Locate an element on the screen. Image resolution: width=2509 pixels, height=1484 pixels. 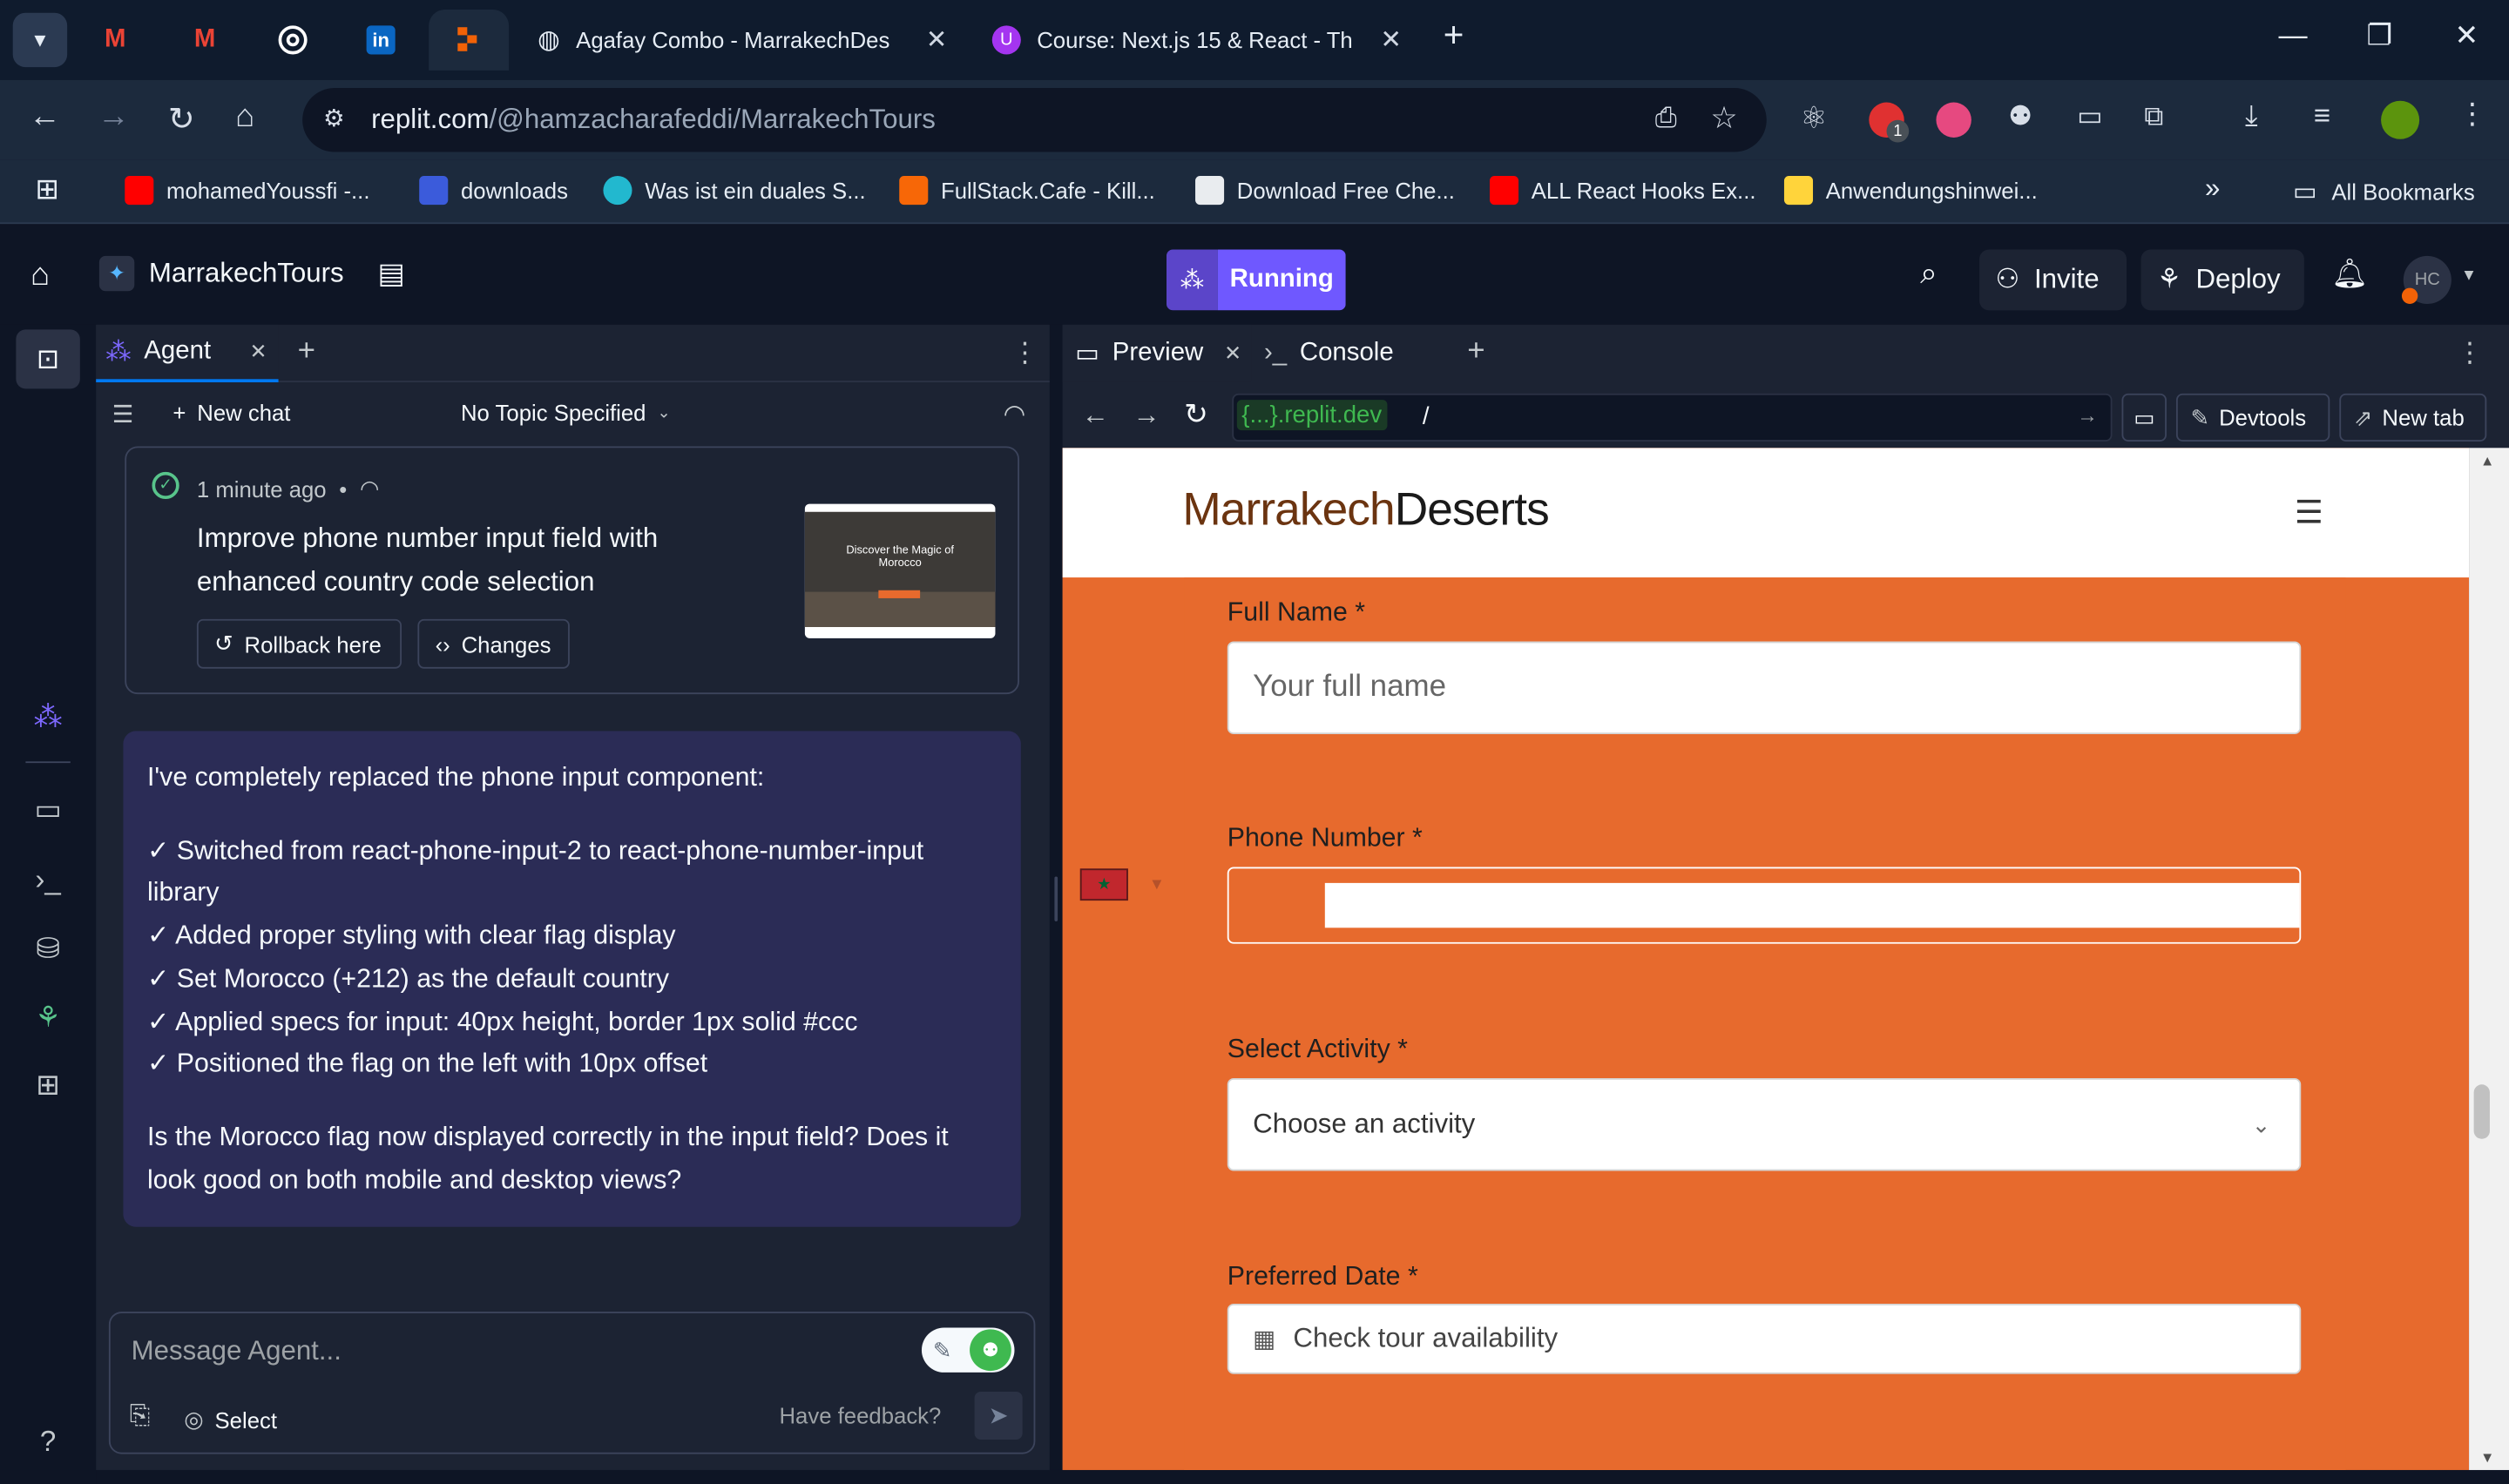
spotlight-page-icon: ▤ is located at coordinates (390, 275).